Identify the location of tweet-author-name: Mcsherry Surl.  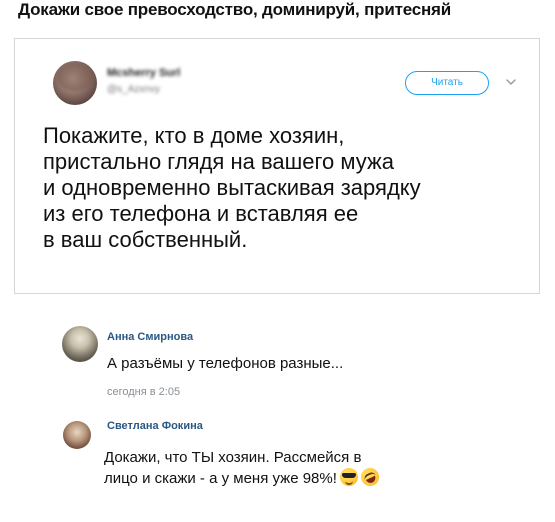
(143, 73).